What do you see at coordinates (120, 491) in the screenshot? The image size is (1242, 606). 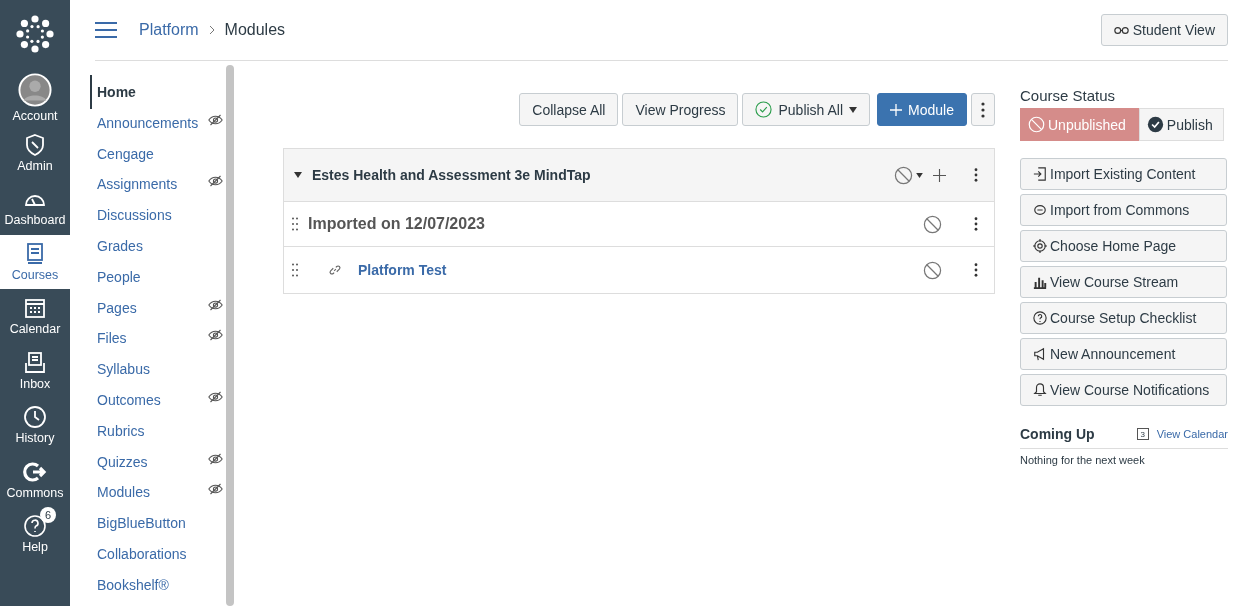 I see `course-nav-link: Modules` at bounding box center [120, 491].